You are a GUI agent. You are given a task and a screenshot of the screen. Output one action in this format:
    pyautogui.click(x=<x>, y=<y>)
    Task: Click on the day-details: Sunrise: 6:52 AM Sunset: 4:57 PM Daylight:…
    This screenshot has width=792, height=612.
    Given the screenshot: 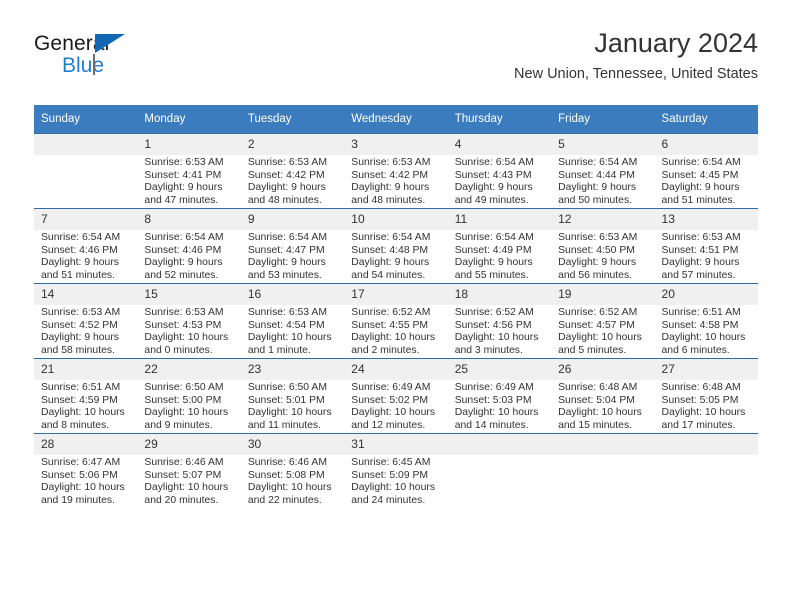 What is the action you would take?
    pyautogui.click(x=602, y=331)
    